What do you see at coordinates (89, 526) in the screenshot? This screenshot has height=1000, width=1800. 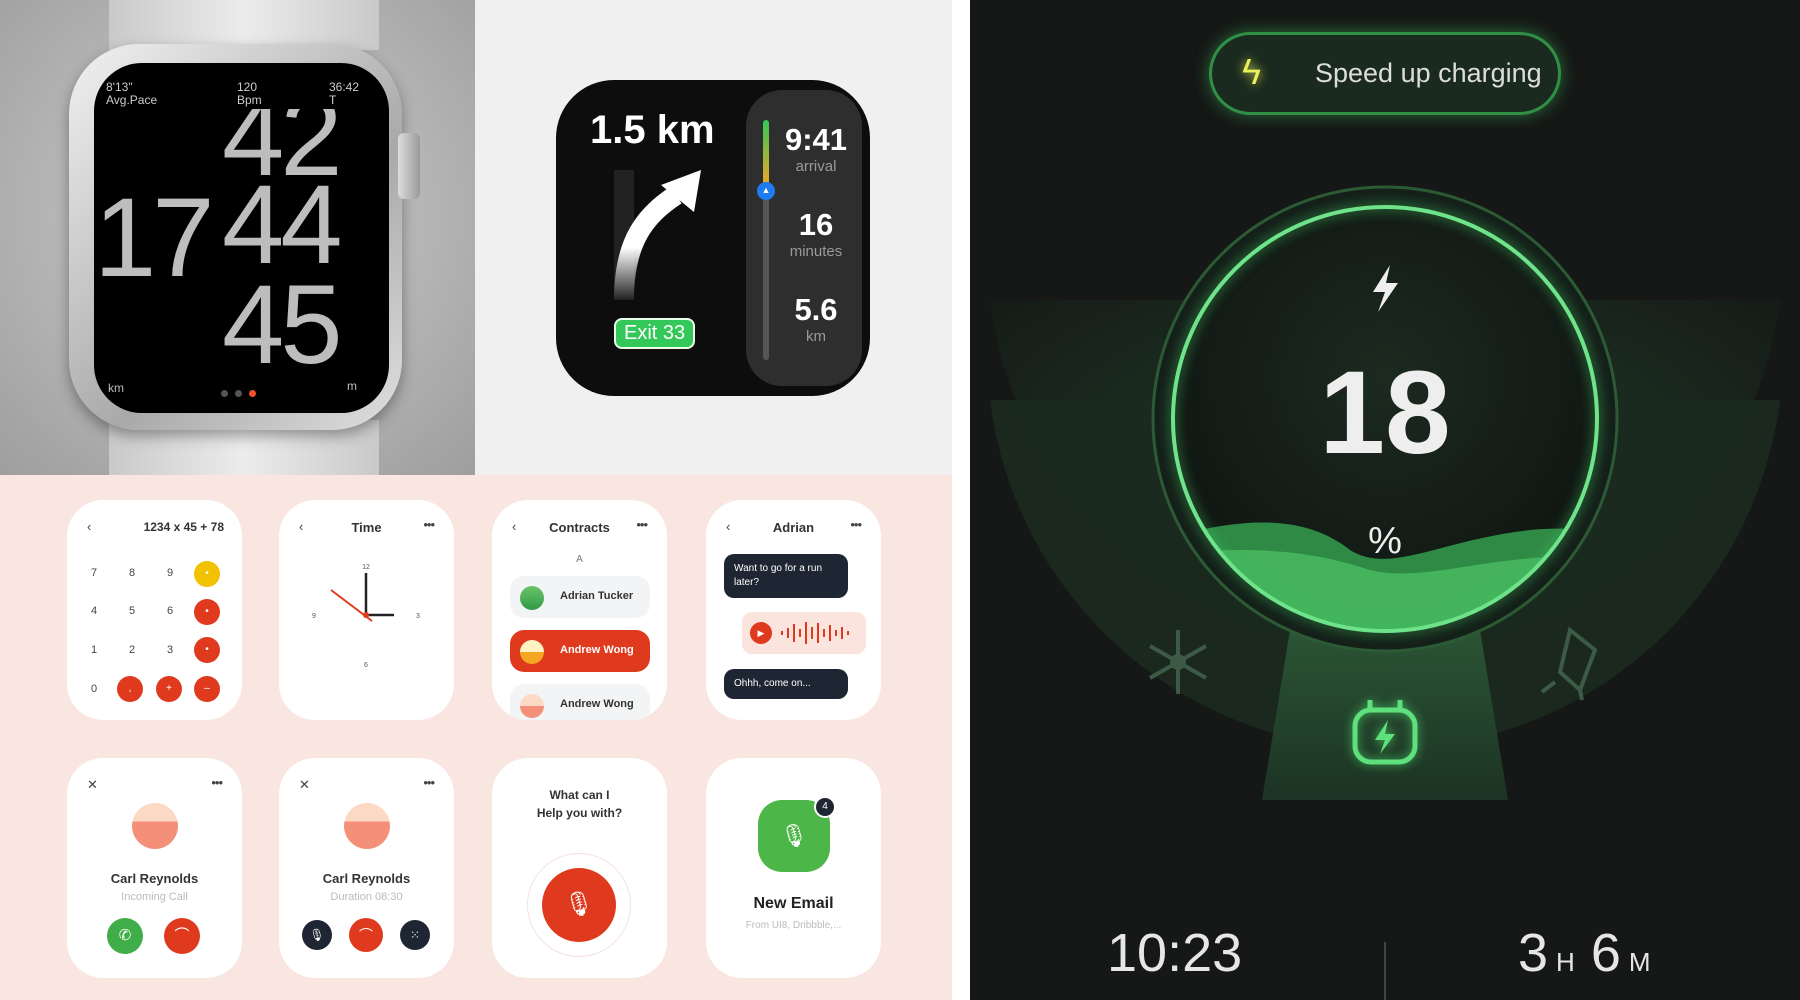 I see `back-icon: ‹` at bounding box center [89, 526].